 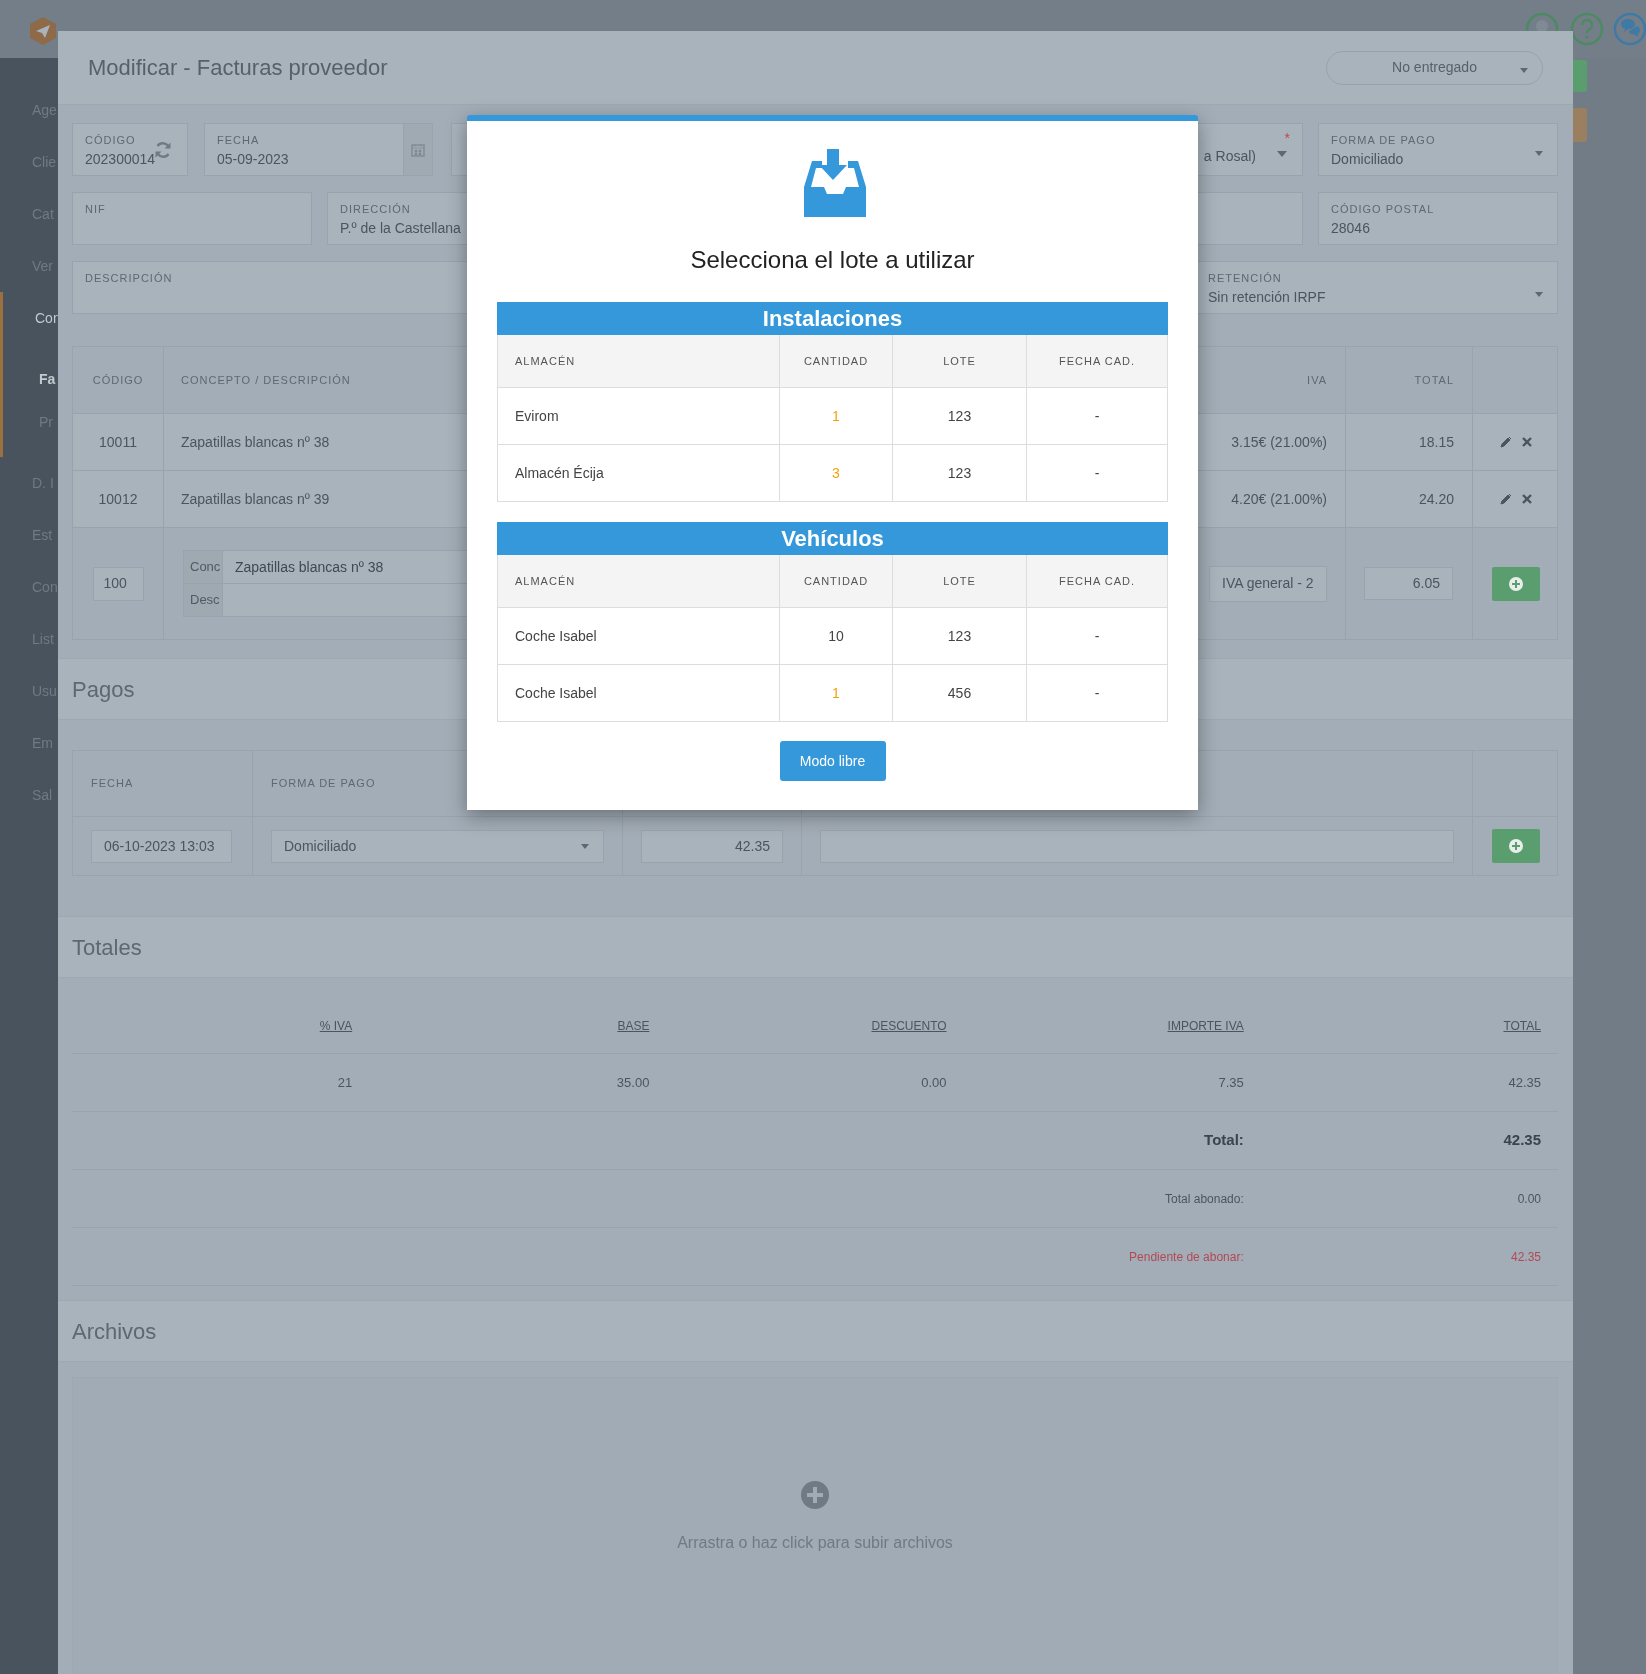 What do you see at coordinates (238, 68) in the screenshot?
I see `panel-title: Modificar - Facturas proveedor` at bounding box center [238, 68].